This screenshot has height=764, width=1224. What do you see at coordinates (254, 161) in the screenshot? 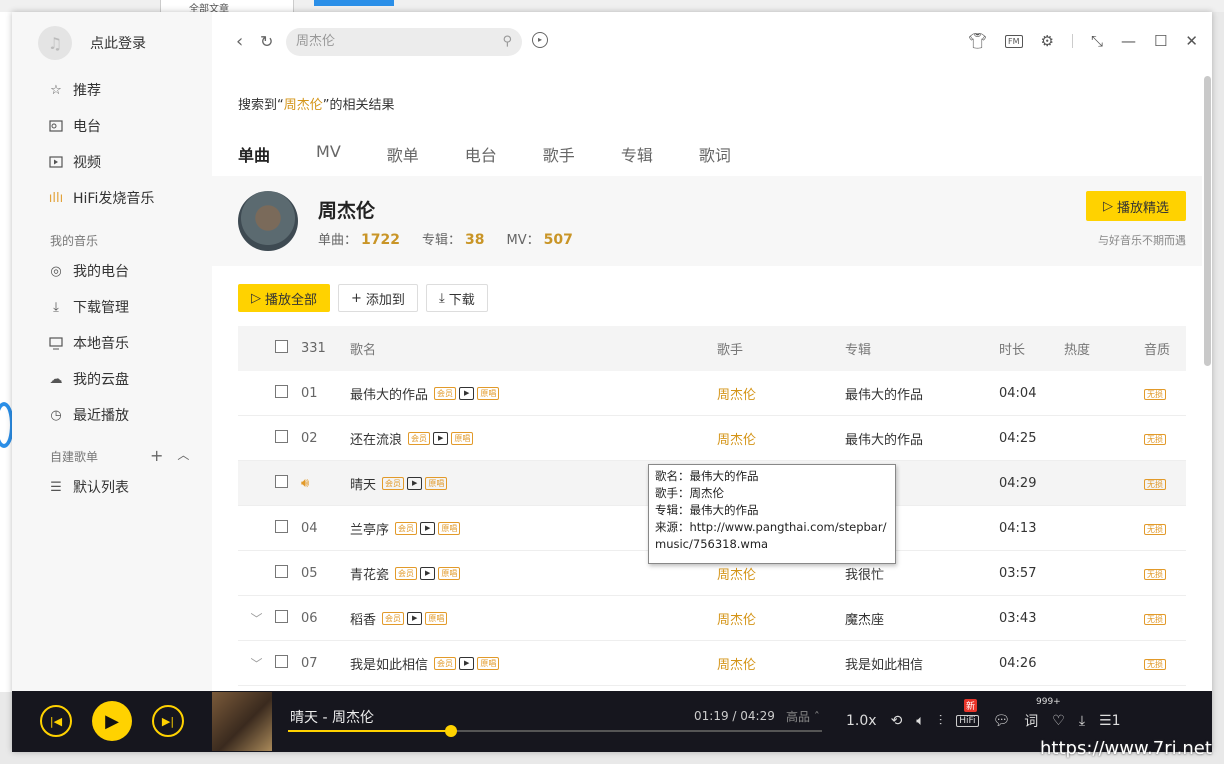
I see `tab-singles: 单曲` at bounding box center [254, 161].